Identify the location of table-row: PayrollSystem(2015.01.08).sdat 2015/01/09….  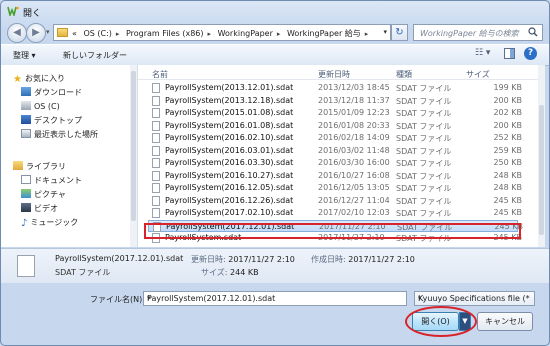
(335, 113).